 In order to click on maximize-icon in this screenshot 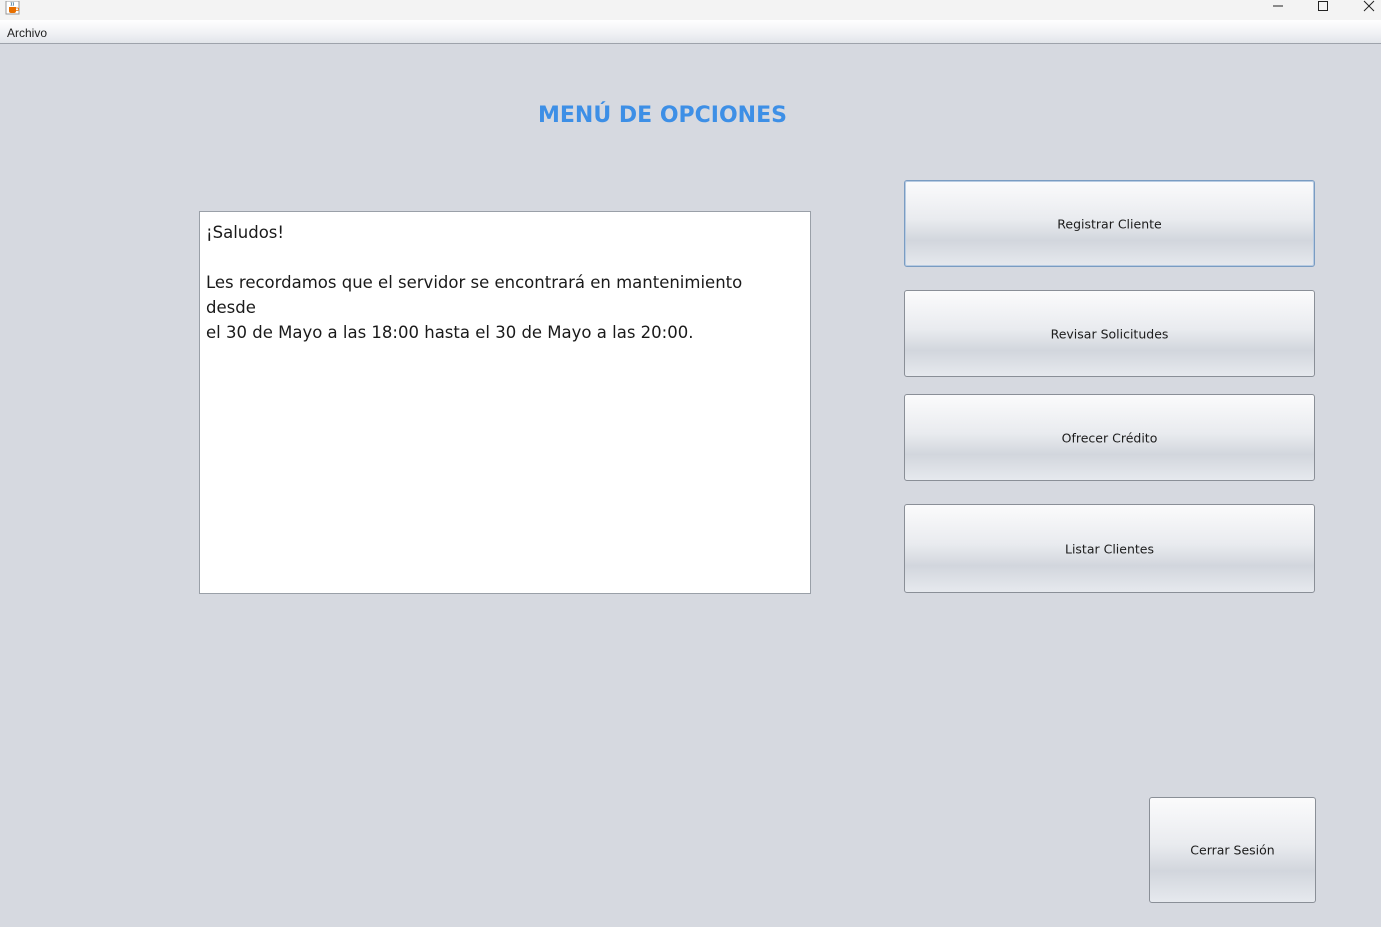, I will do `click(1323, 6)`.